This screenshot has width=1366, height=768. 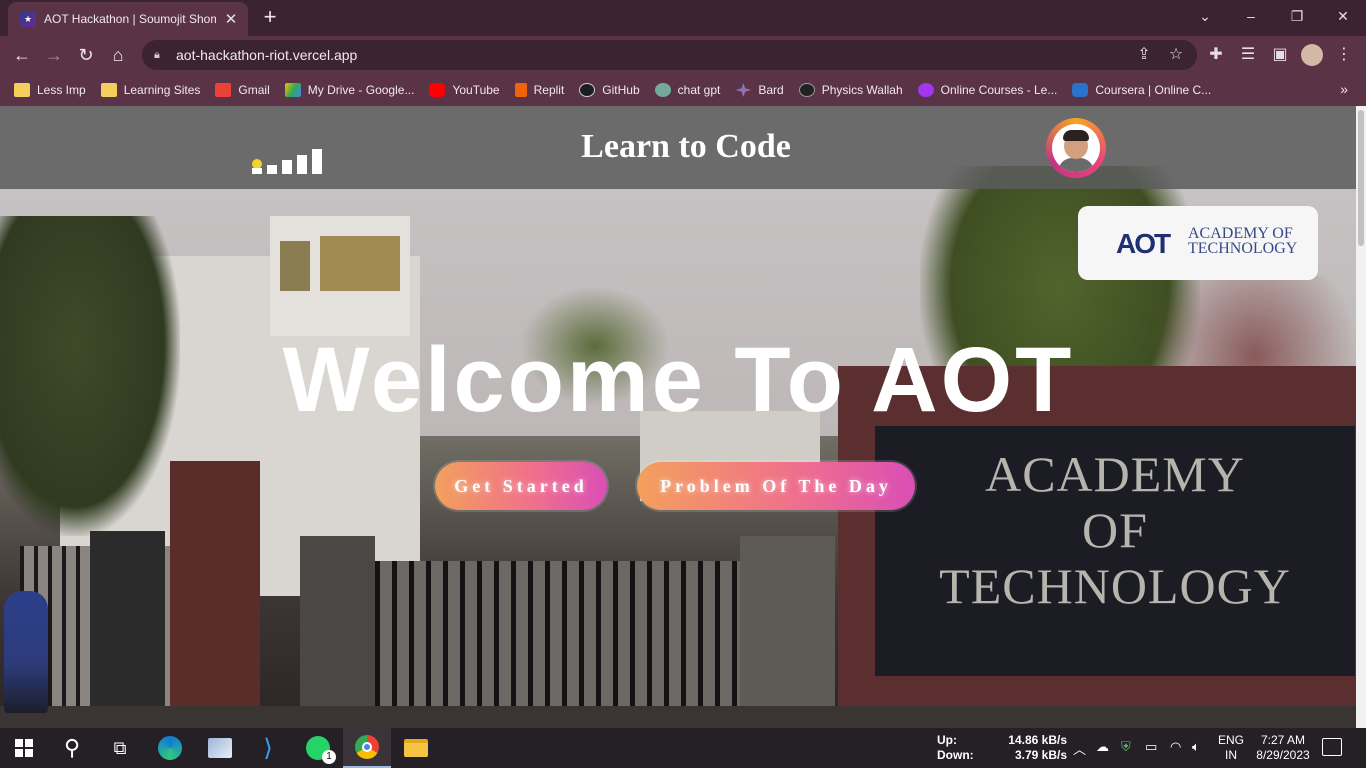 I want to click on bookmark-item: Physics Wallah, so click(x=850, y=90).